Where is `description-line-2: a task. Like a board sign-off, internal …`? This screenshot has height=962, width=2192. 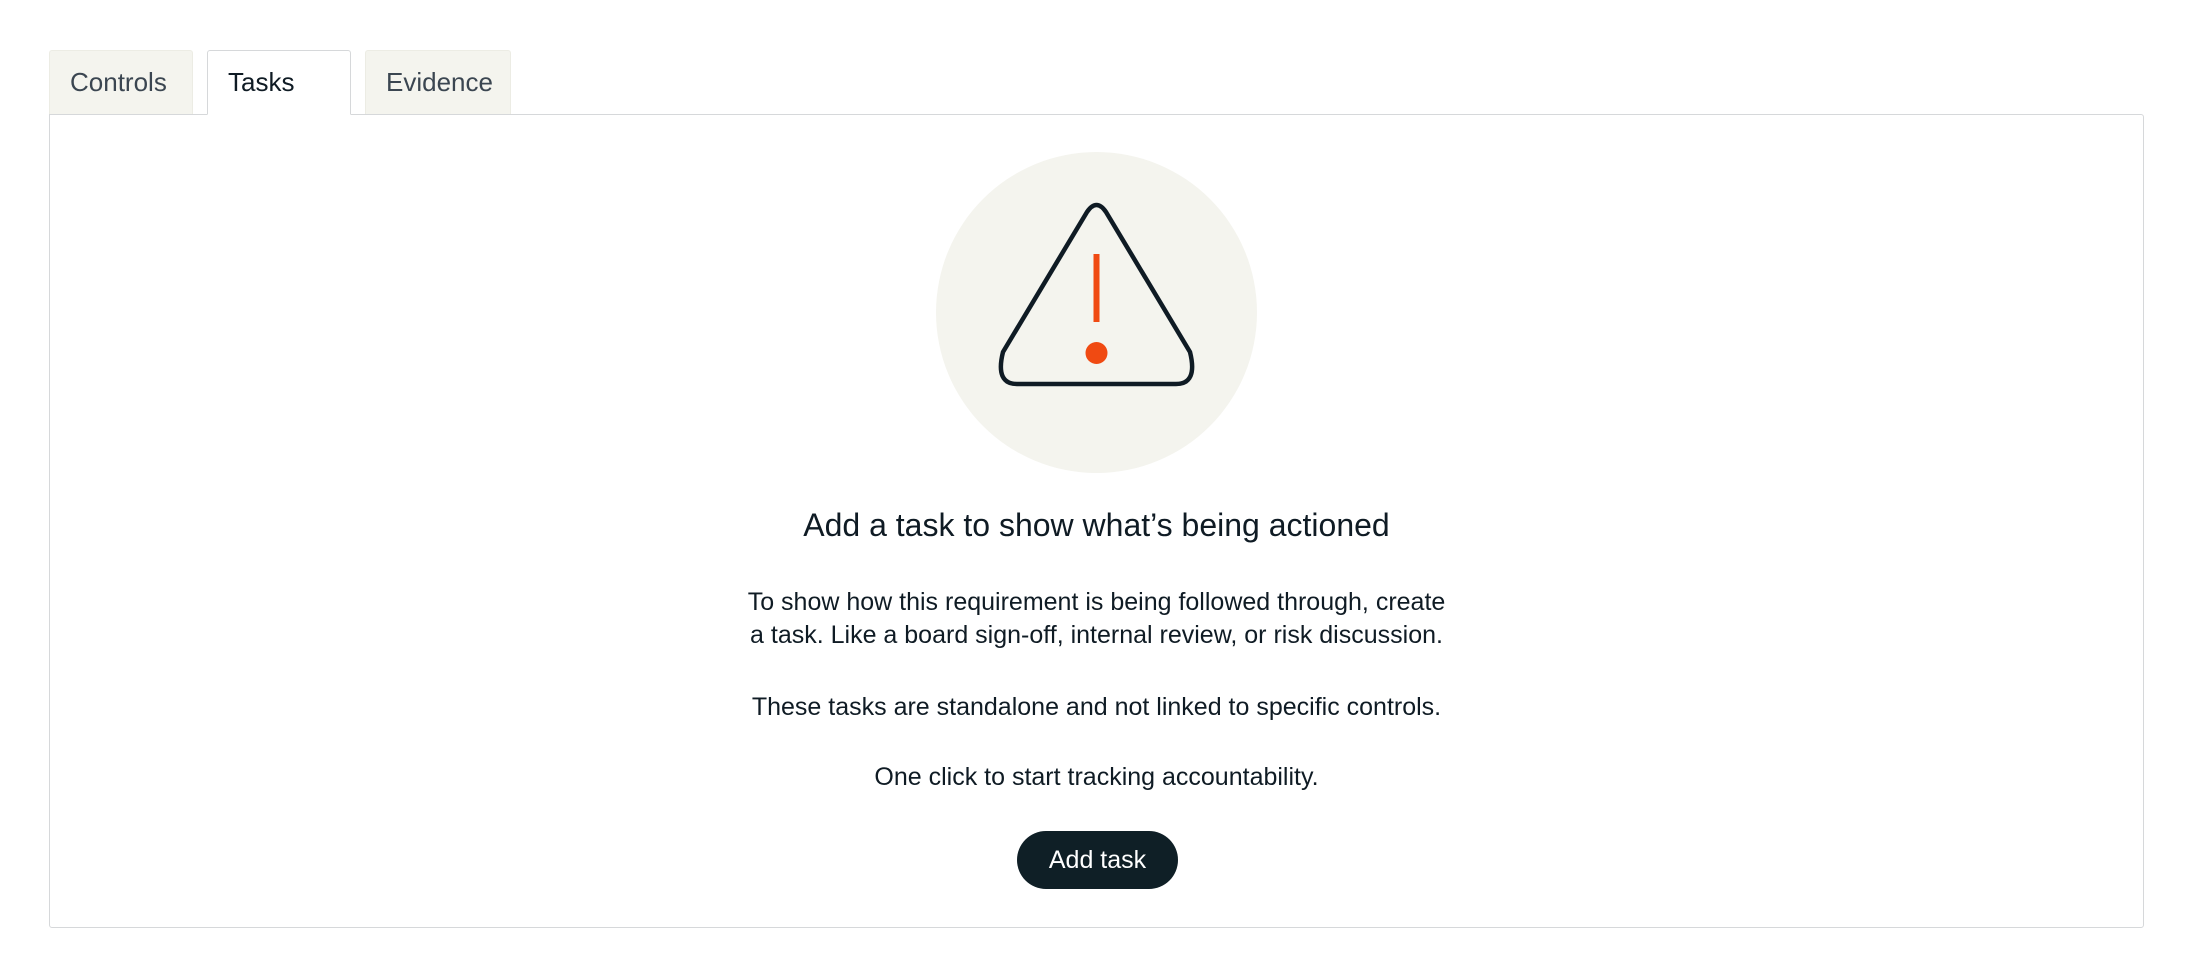
description-line-2: a task. Like a board sign-off, internal … is located at coordinates (1096, 635).